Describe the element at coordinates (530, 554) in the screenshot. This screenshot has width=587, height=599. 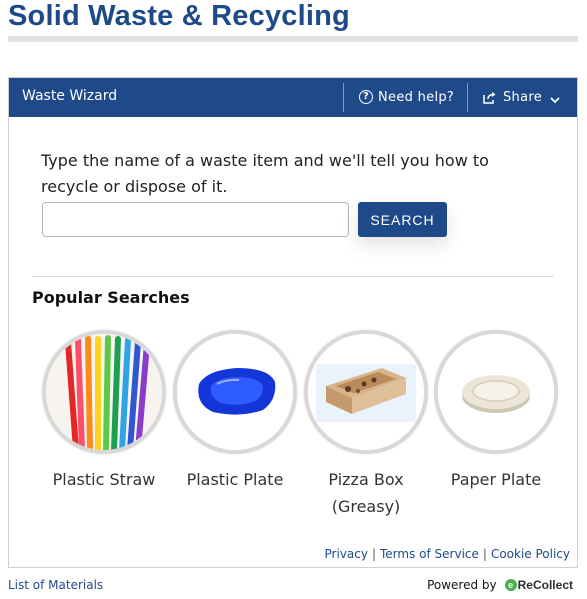
I see `cookie-policy-link: Cookie Policy` at that location.